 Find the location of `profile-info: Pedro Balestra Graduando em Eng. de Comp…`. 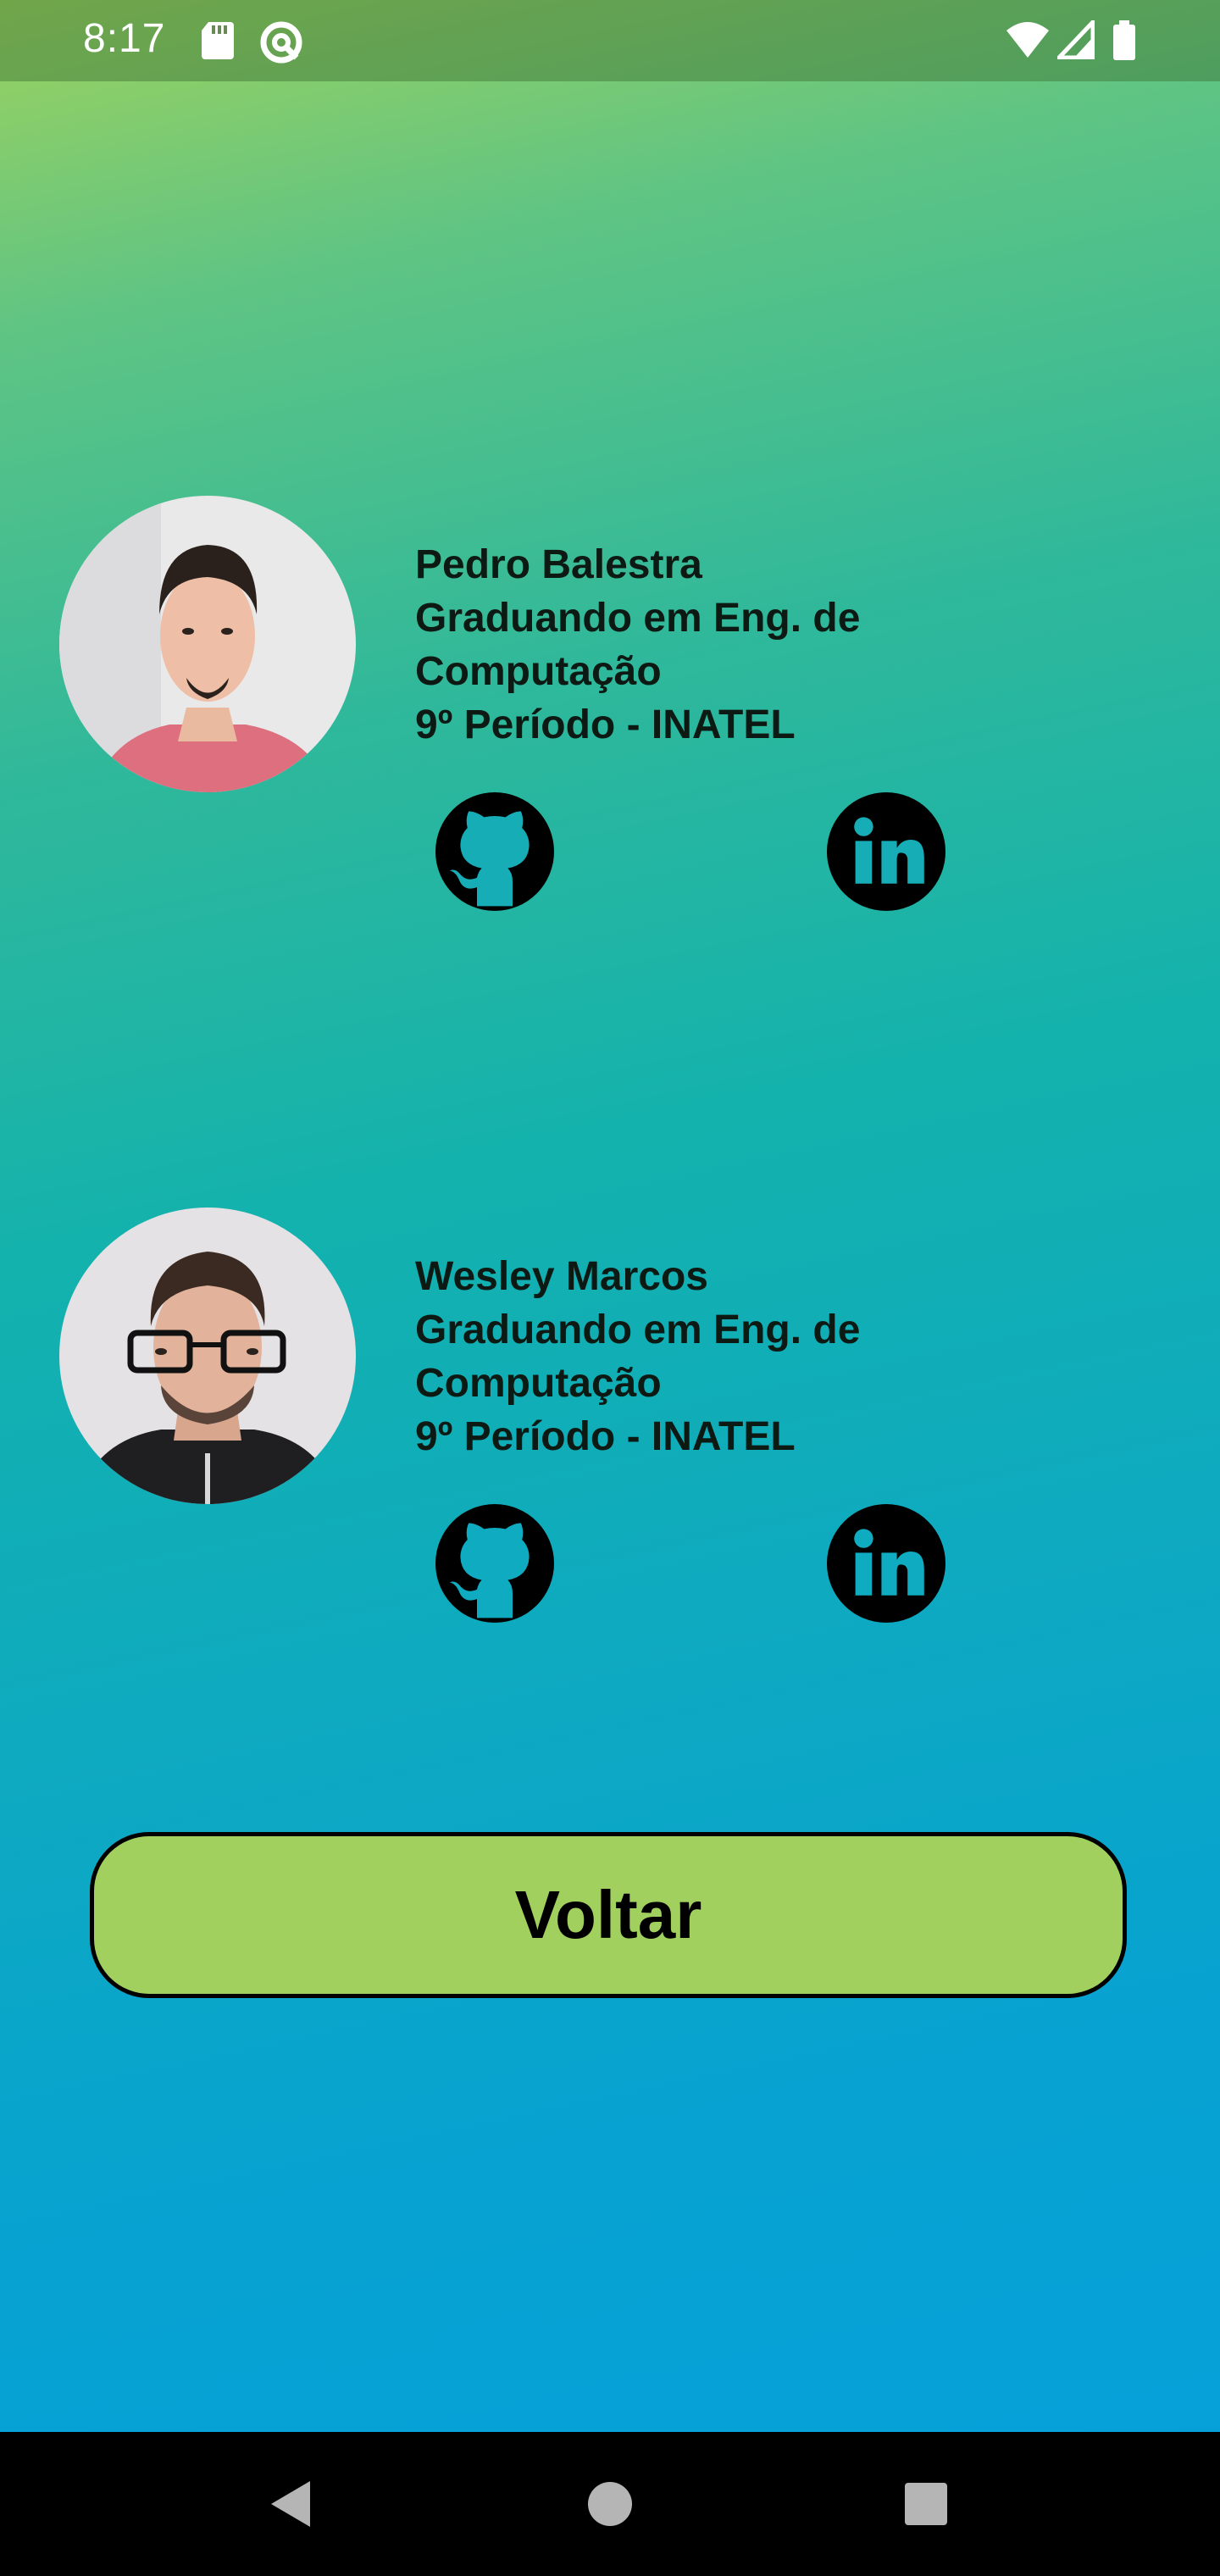

profile-info: Pedro Balestra Graduando em Eng. de Comp… is located at coordinates (637, 645).